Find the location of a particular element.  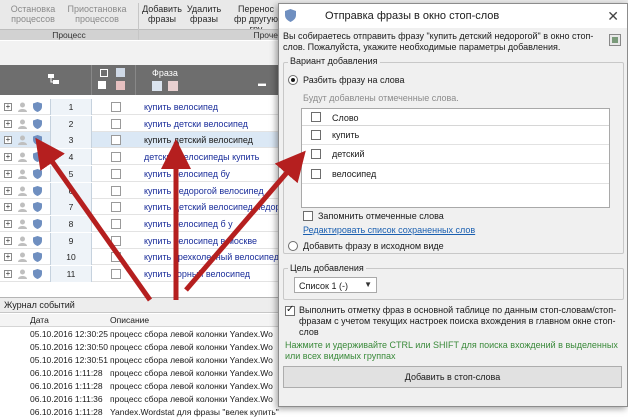

log-col-date: Дата is located at coordinates (39, 320).